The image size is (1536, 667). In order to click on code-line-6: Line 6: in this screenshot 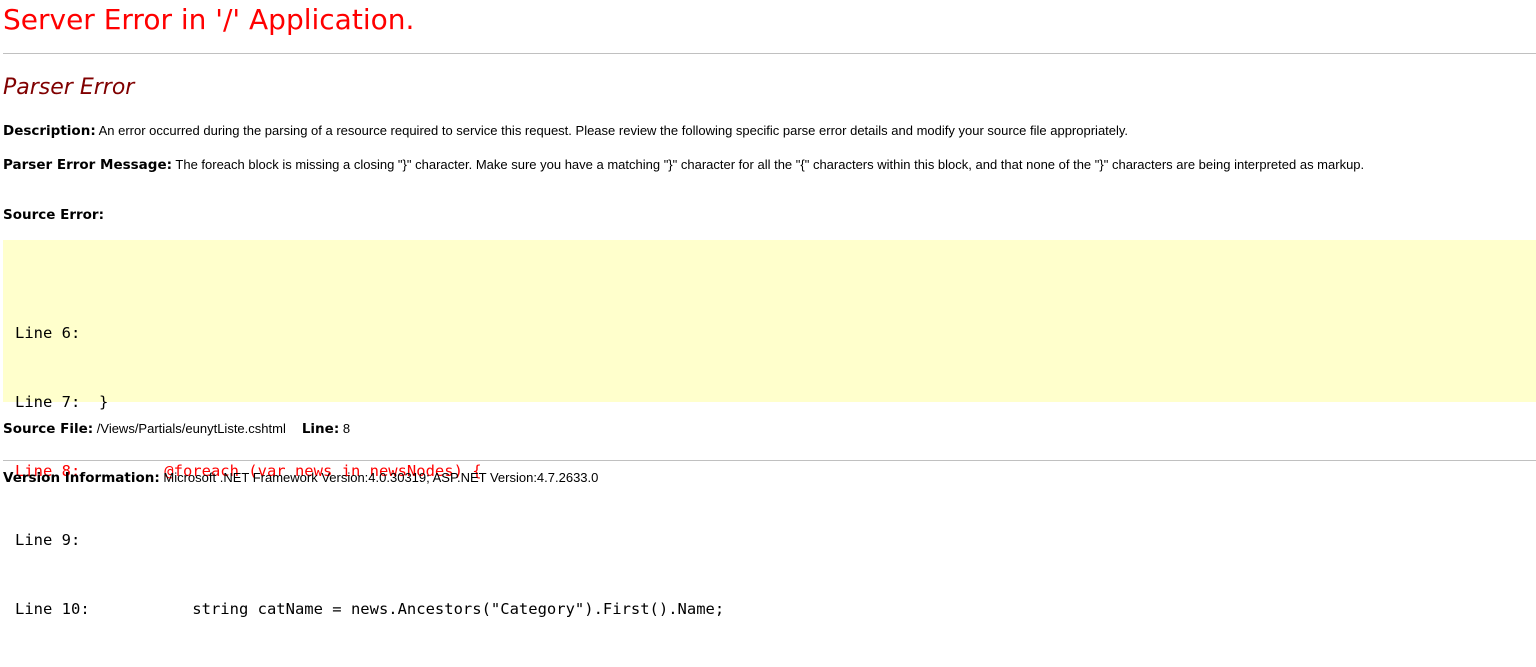, I will do `click(62, 333)`.